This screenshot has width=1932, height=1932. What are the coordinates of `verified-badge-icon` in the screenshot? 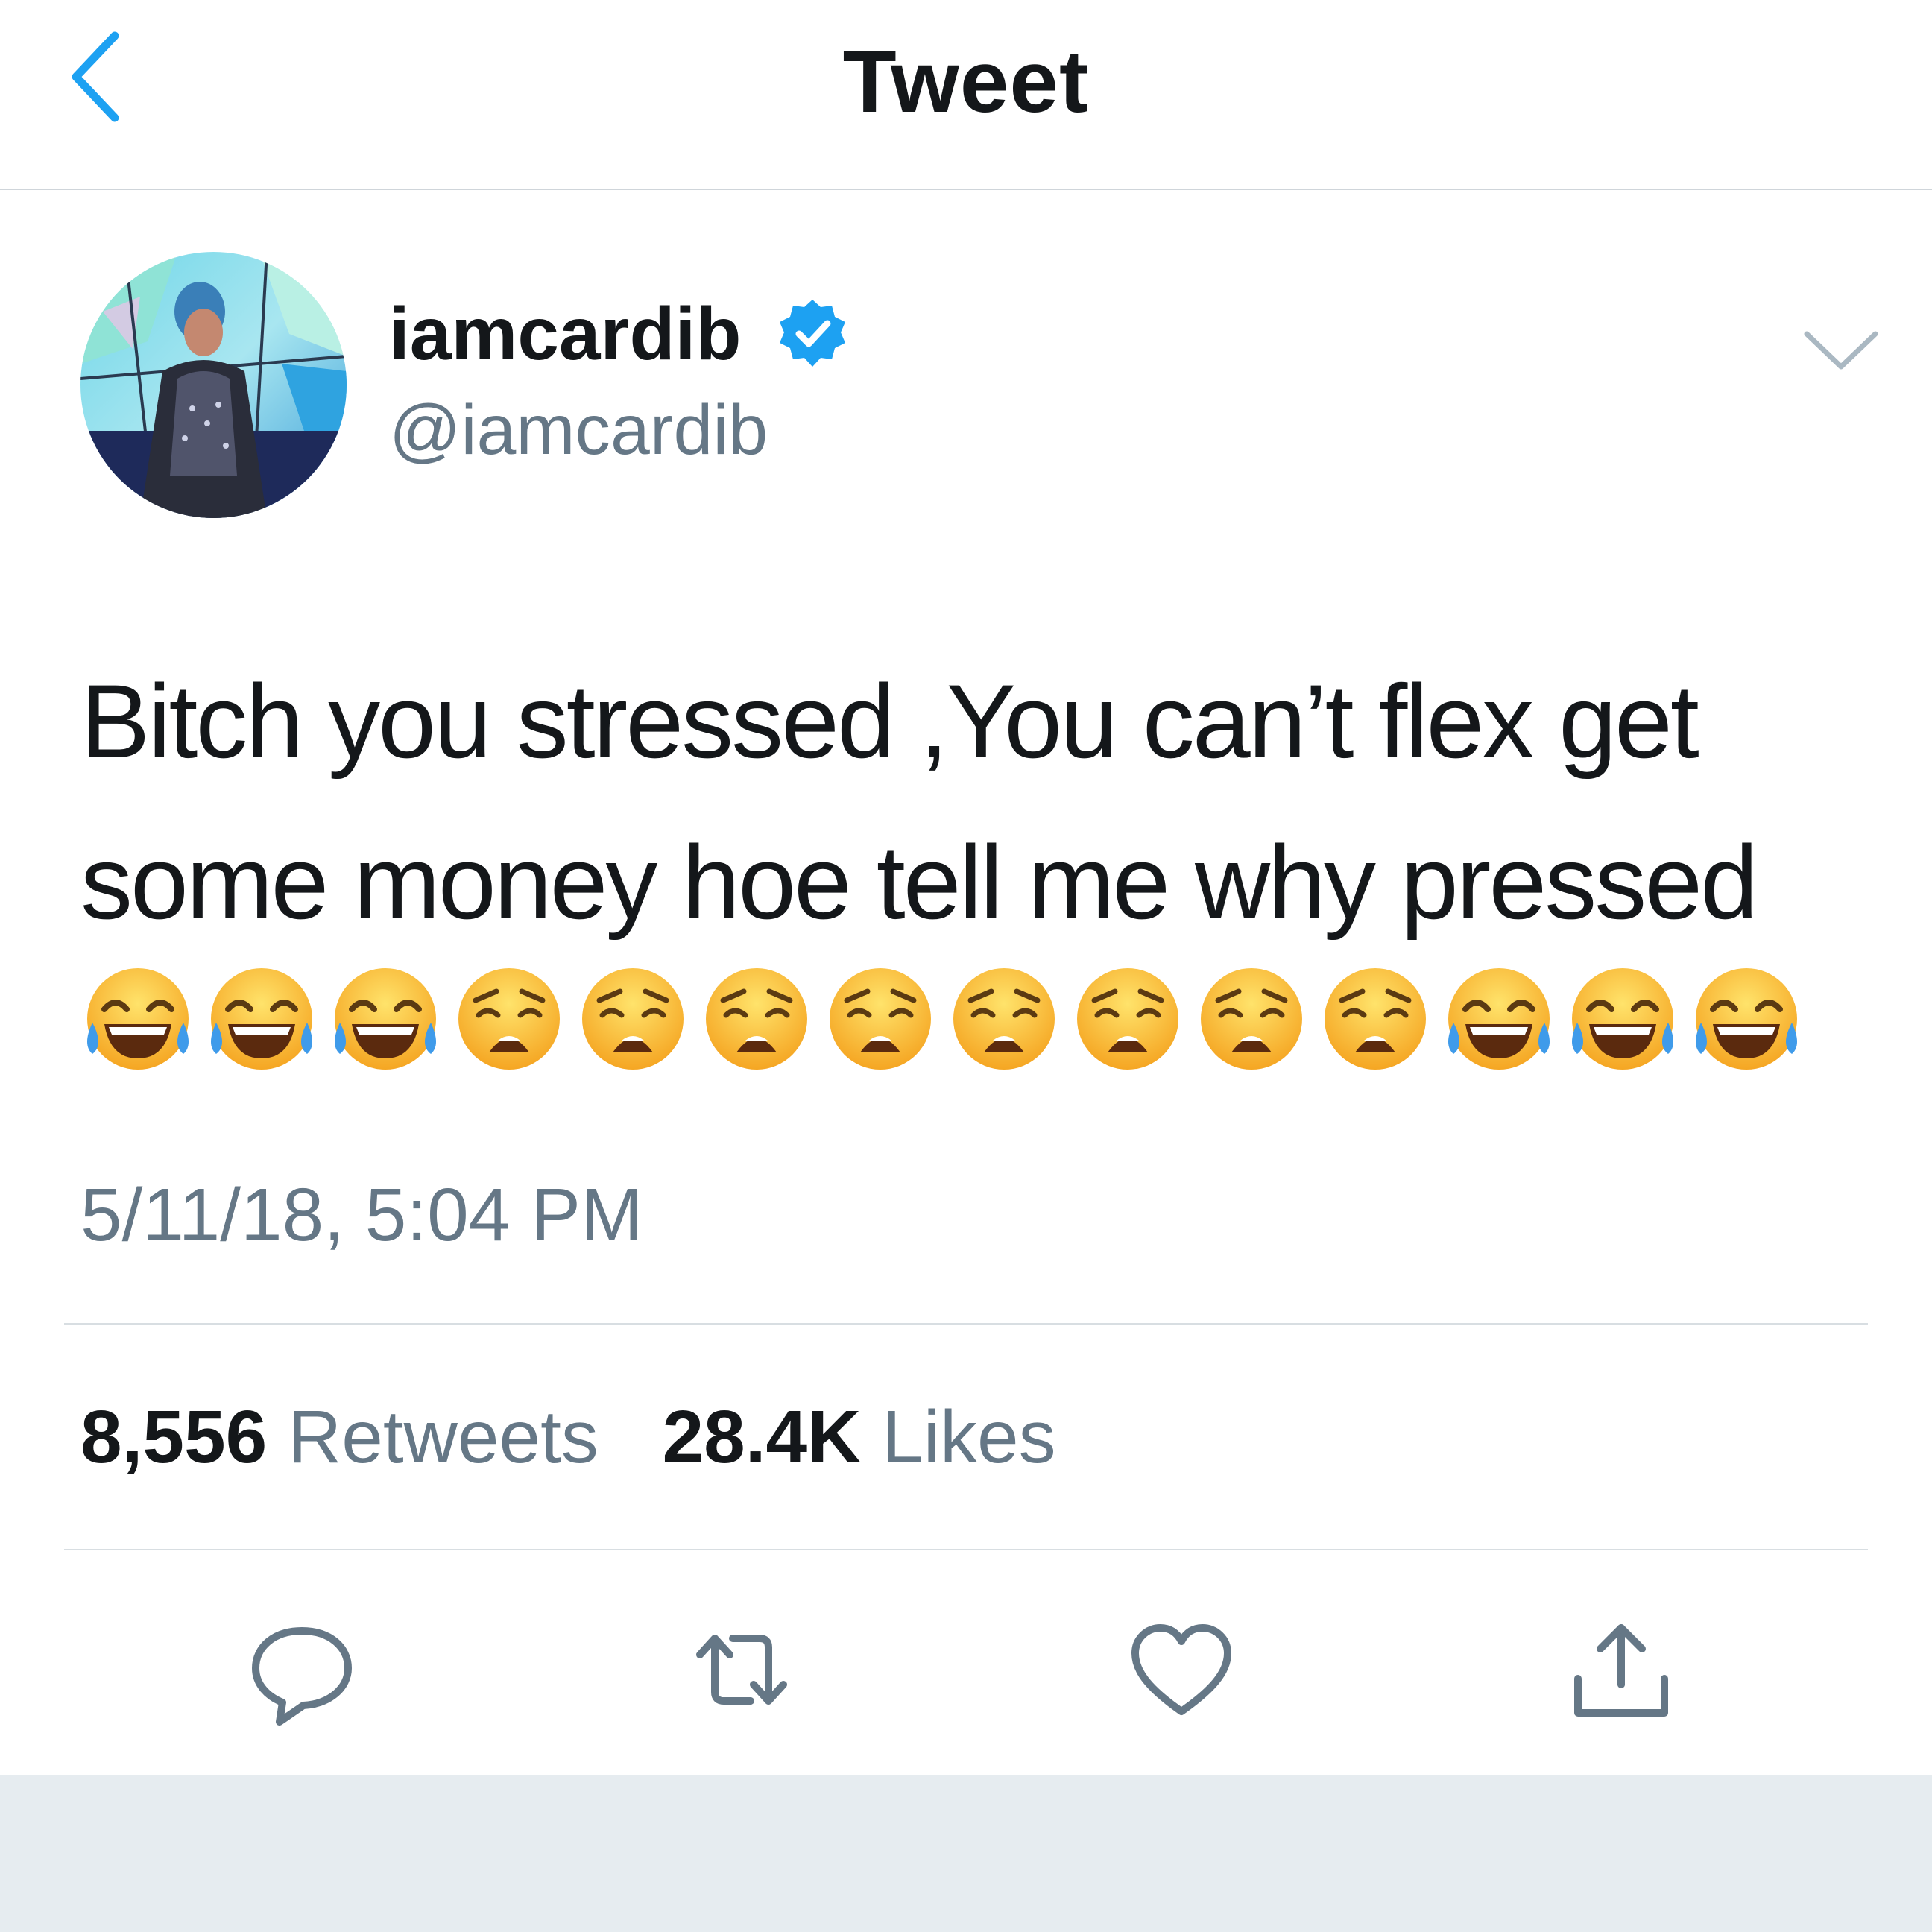 It's located at (812, 333).